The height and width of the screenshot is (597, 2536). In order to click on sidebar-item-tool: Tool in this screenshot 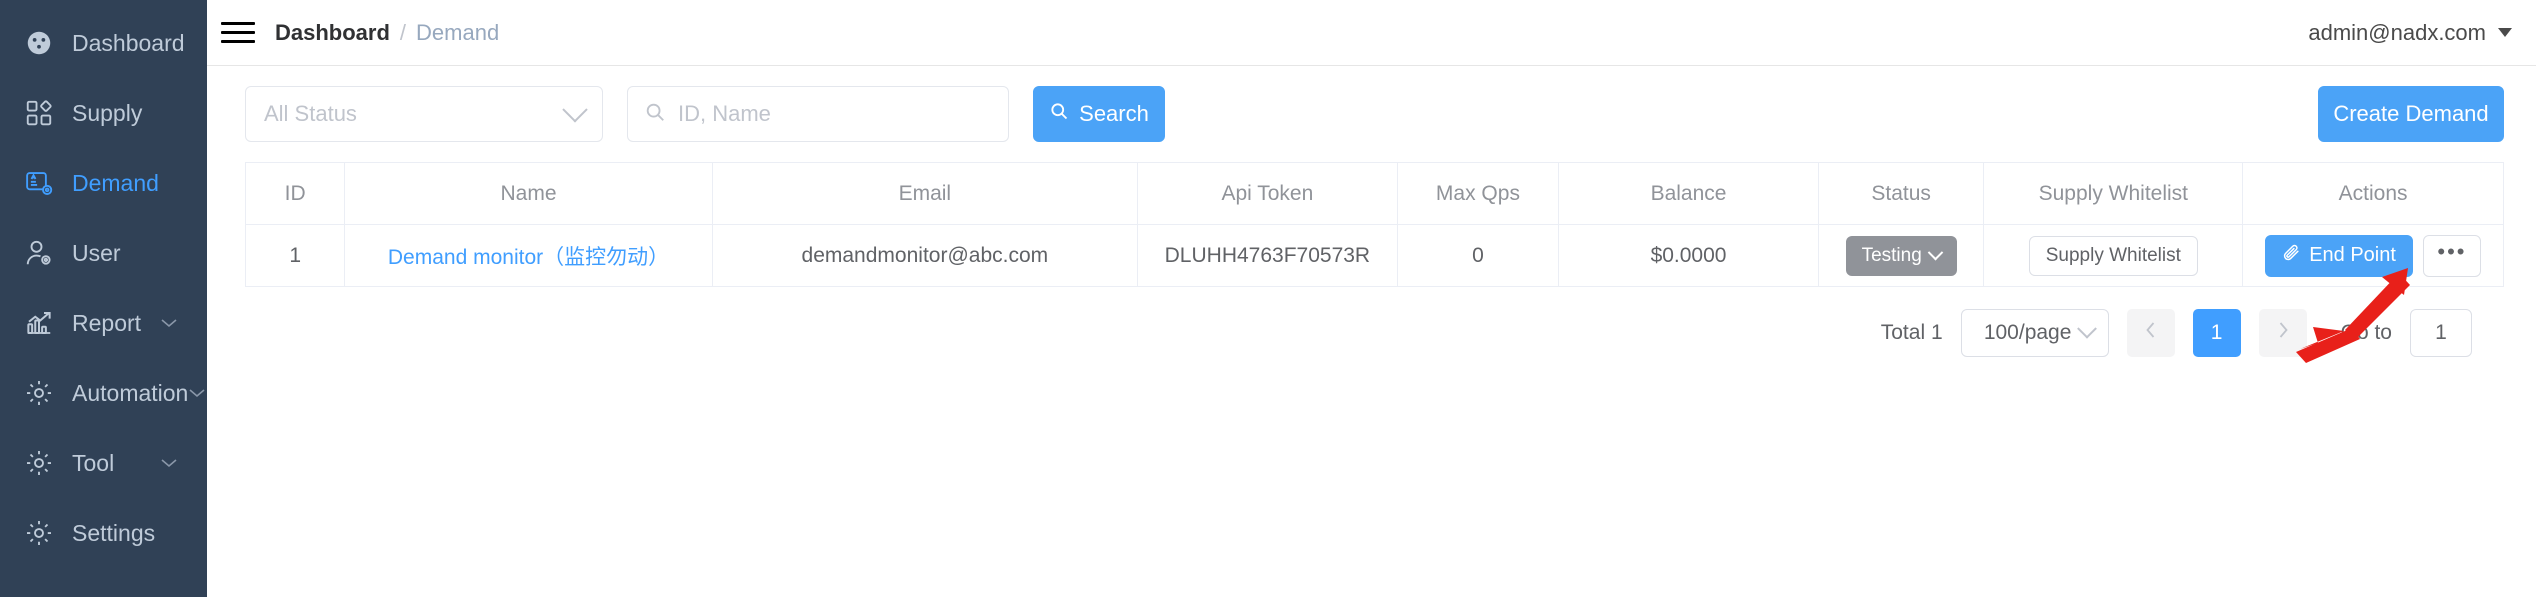, I will do `click(103, 463)`.